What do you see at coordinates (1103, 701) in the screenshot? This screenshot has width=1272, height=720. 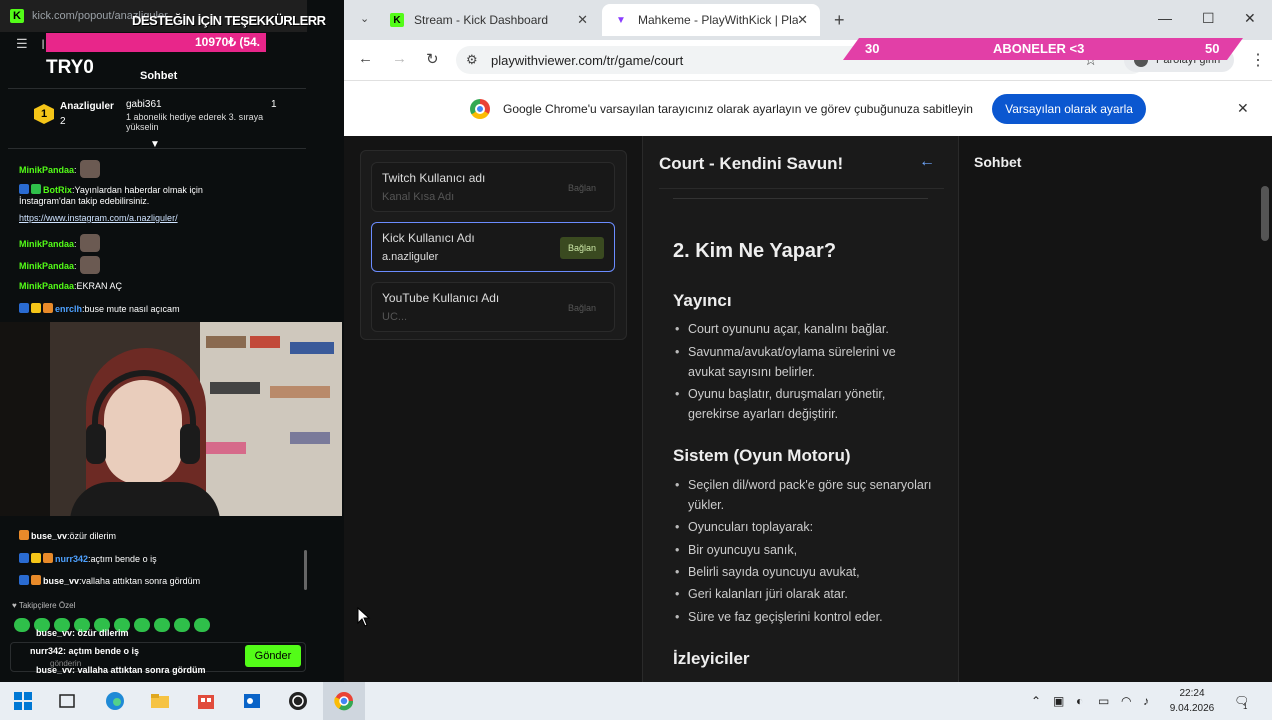 I see `battery-icon: ▭` at bounding box center [1103, 701].